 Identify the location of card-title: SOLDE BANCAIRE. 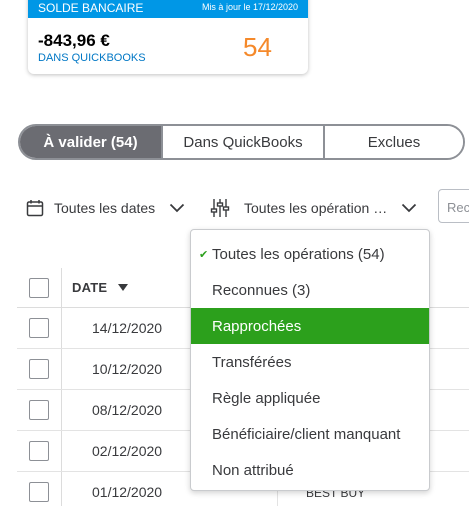
(91, 8).